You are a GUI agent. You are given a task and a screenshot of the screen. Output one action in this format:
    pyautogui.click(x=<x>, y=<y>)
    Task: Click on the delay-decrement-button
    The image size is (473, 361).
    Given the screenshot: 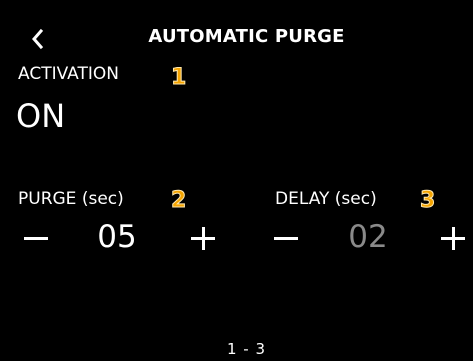 What is the action you would take?
    pyautogui.click(x=286, y=238)
    